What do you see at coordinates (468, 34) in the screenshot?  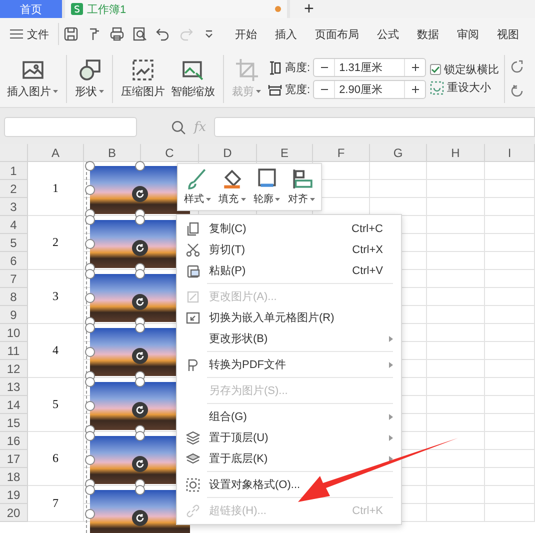 I see `ribbon-tab: 审阅` at bounding box center [468, 34].